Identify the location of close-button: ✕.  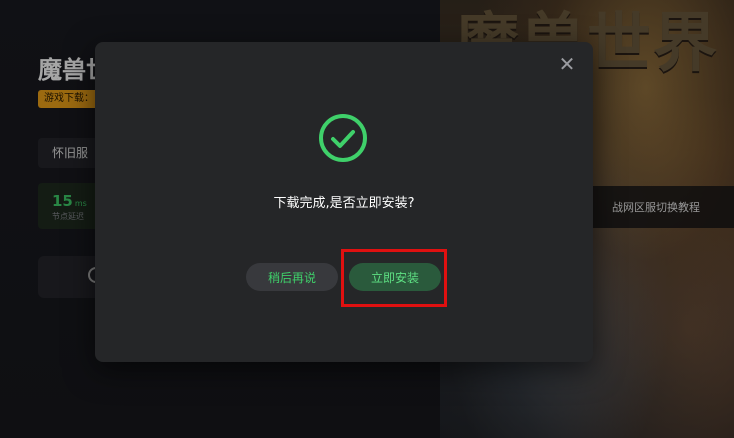
(567, 64).